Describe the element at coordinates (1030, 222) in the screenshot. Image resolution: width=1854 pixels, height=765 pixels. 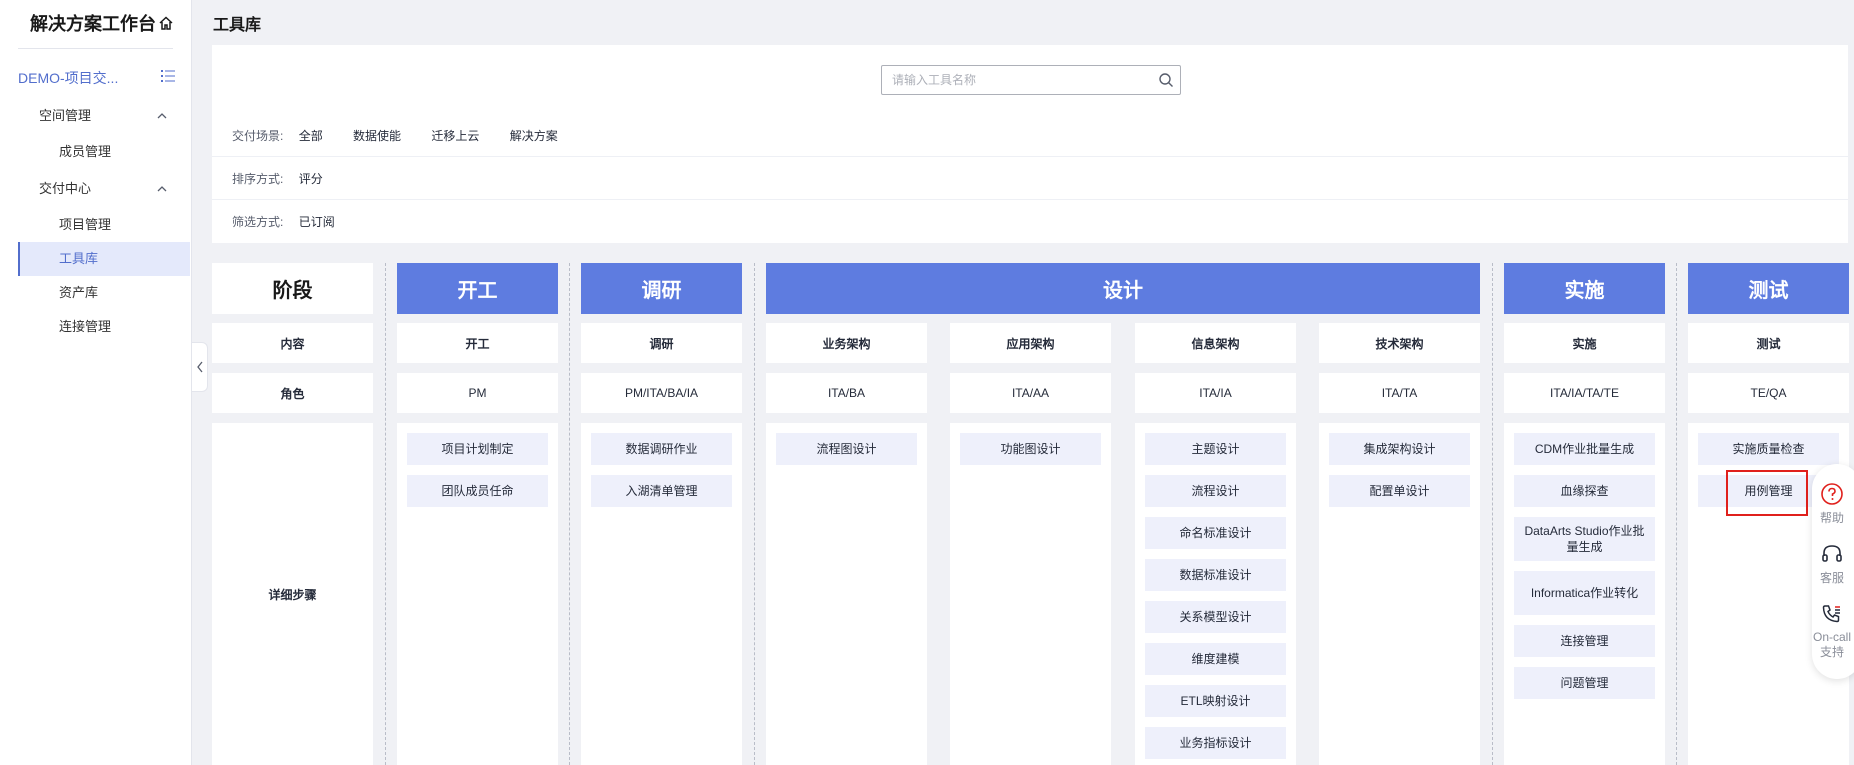
I see `filter-row: 筛选方式: 已订阅` at that location.